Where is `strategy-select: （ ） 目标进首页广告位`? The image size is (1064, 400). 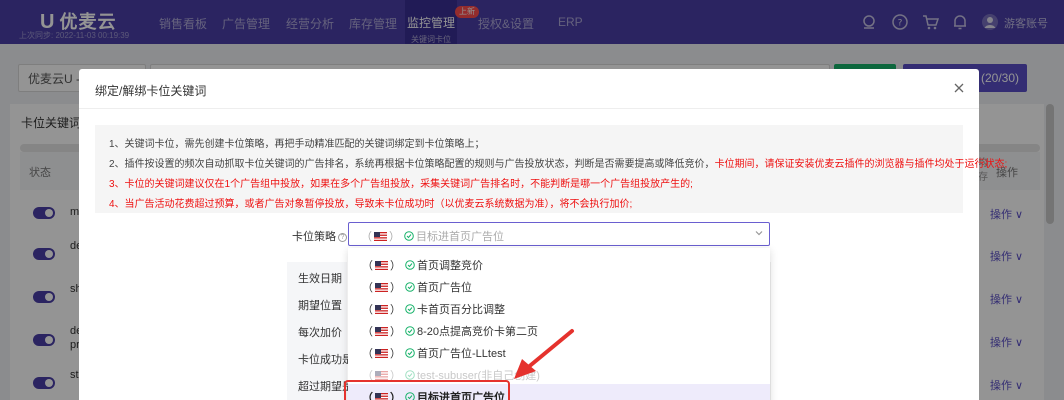
strategy-select: （ ） 目标进首页广告位 is located at coordinates (559, 234).